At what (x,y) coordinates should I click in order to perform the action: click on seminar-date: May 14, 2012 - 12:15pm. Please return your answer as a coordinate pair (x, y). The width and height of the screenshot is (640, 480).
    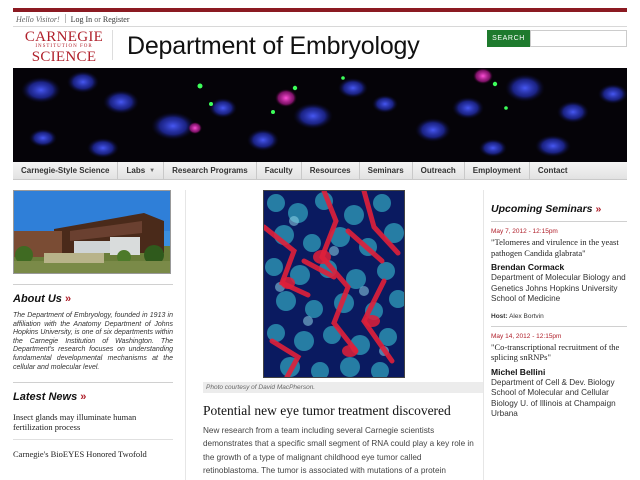
    Looking at the image, I should click on (526, 336).